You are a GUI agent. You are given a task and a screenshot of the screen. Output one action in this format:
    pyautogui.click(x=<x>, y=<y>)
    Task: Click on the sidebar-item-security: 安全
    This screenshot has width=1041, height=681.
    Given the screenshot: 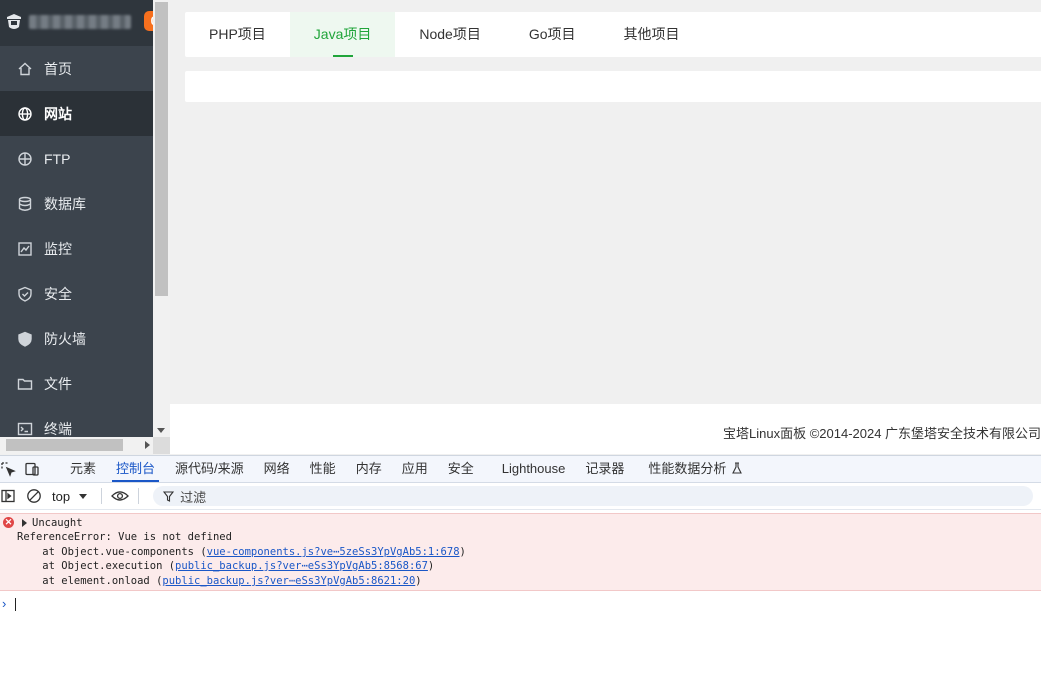 What is the action you would take?
    pyautogui.click(x=76, y=293)
    